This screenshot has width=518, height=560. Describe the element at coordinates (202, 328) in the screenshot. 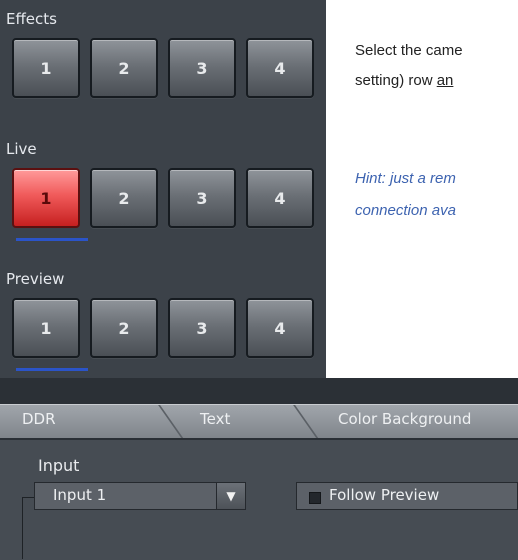

I see `preview-button-3: 3` at that location.